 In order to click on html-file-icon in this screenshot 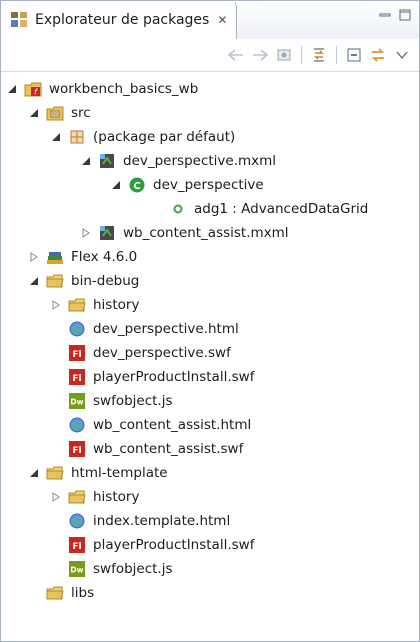, I will do `click(77, 521)`.